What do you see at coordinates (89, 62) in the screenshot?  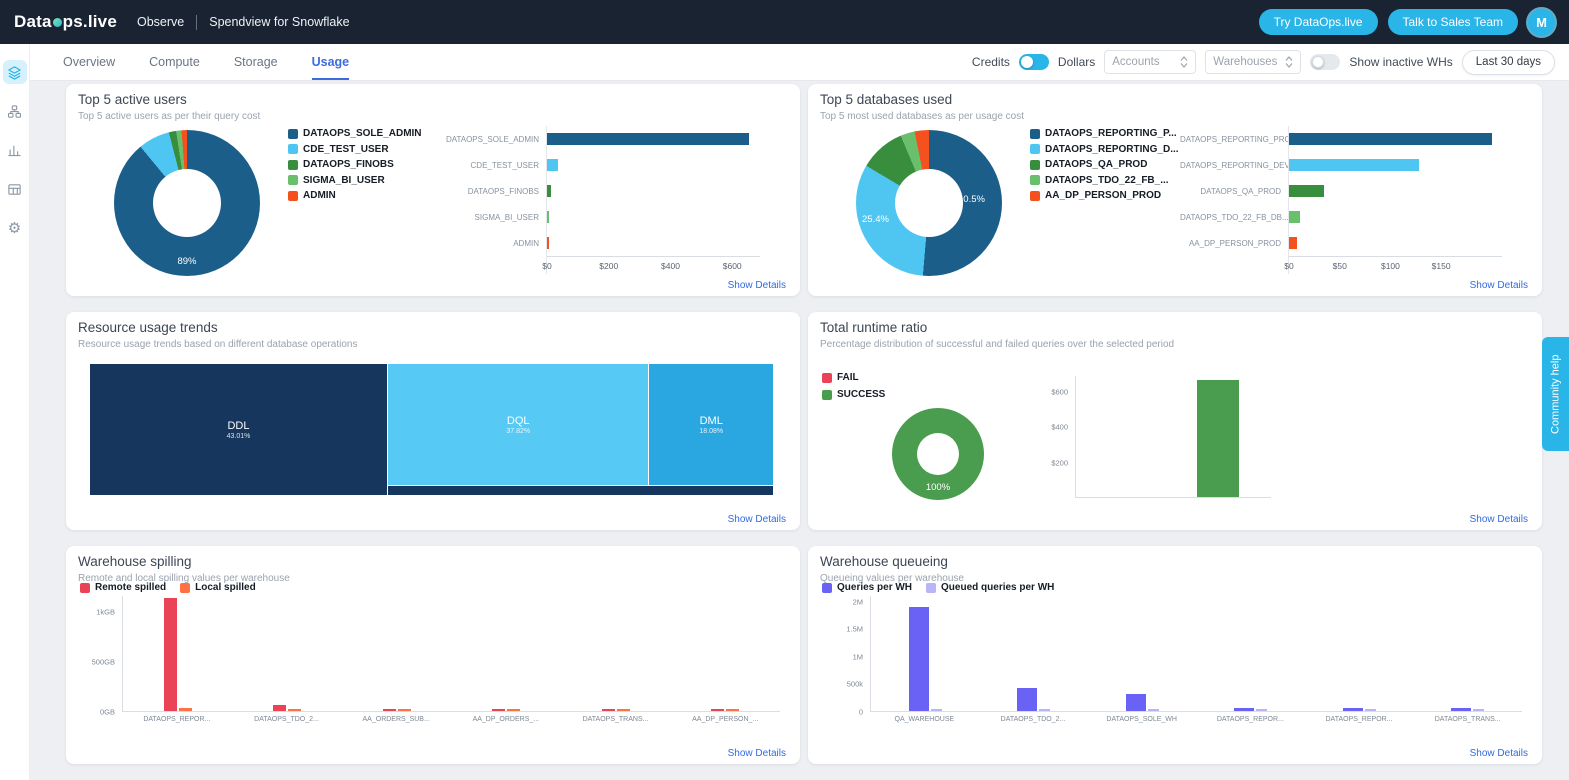 I see `tab-overview: Overview` at bounding box center [89, 62].